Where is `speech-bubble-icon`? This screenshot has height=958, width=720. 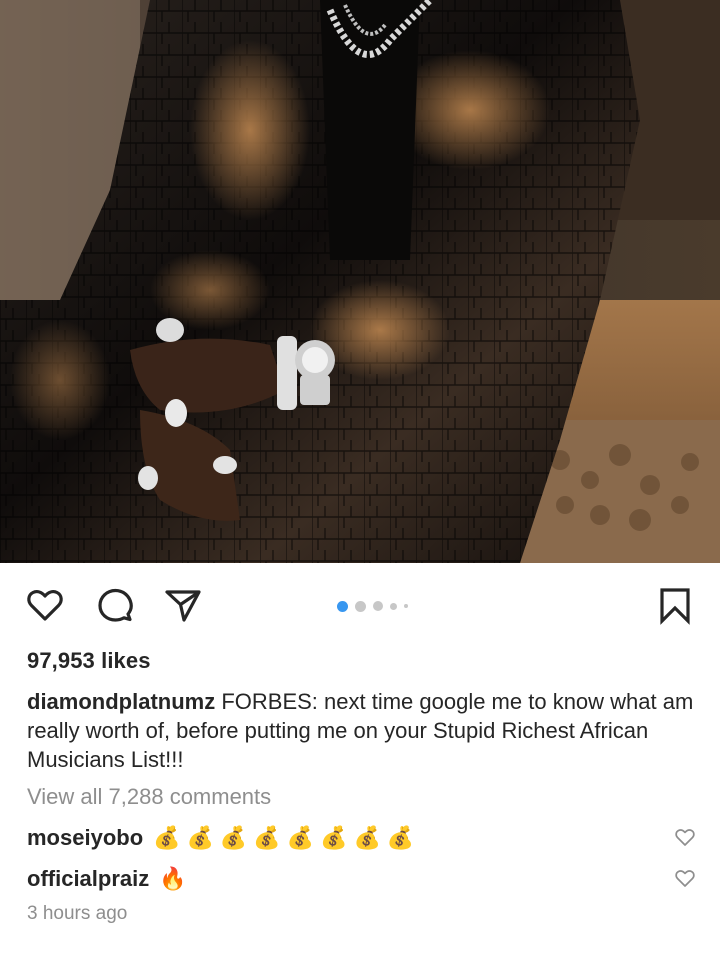
speech-bubble-icon is located at coordinates (115, 605).